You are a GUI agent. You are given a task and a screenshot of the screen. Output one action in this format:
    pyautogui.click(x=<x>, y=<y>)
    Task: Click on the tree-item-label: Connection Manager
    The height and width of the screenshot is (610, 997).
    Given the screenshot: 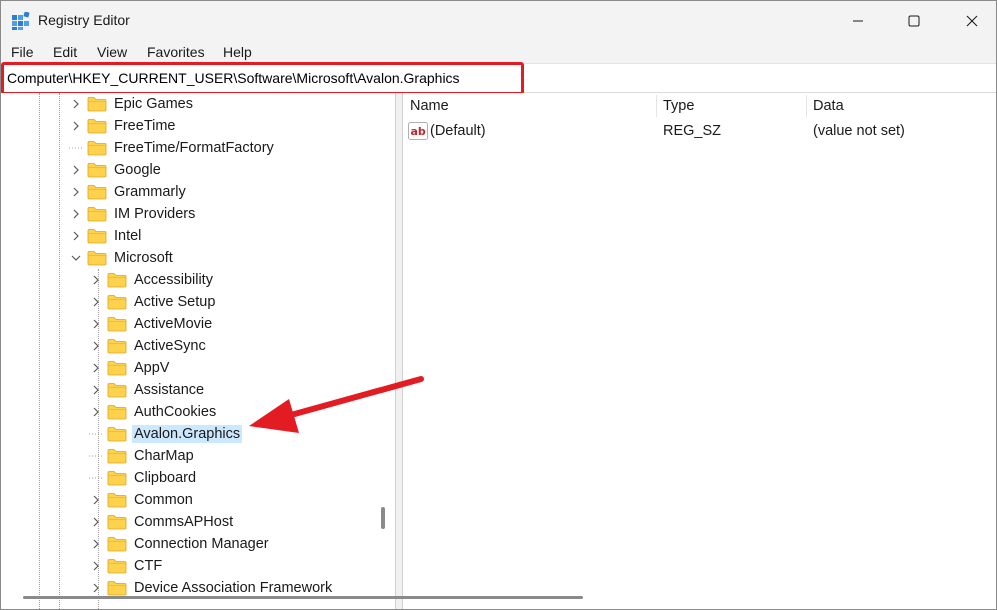 What is the action you would take?
    pyautogui.click(x=201, y=544)
    